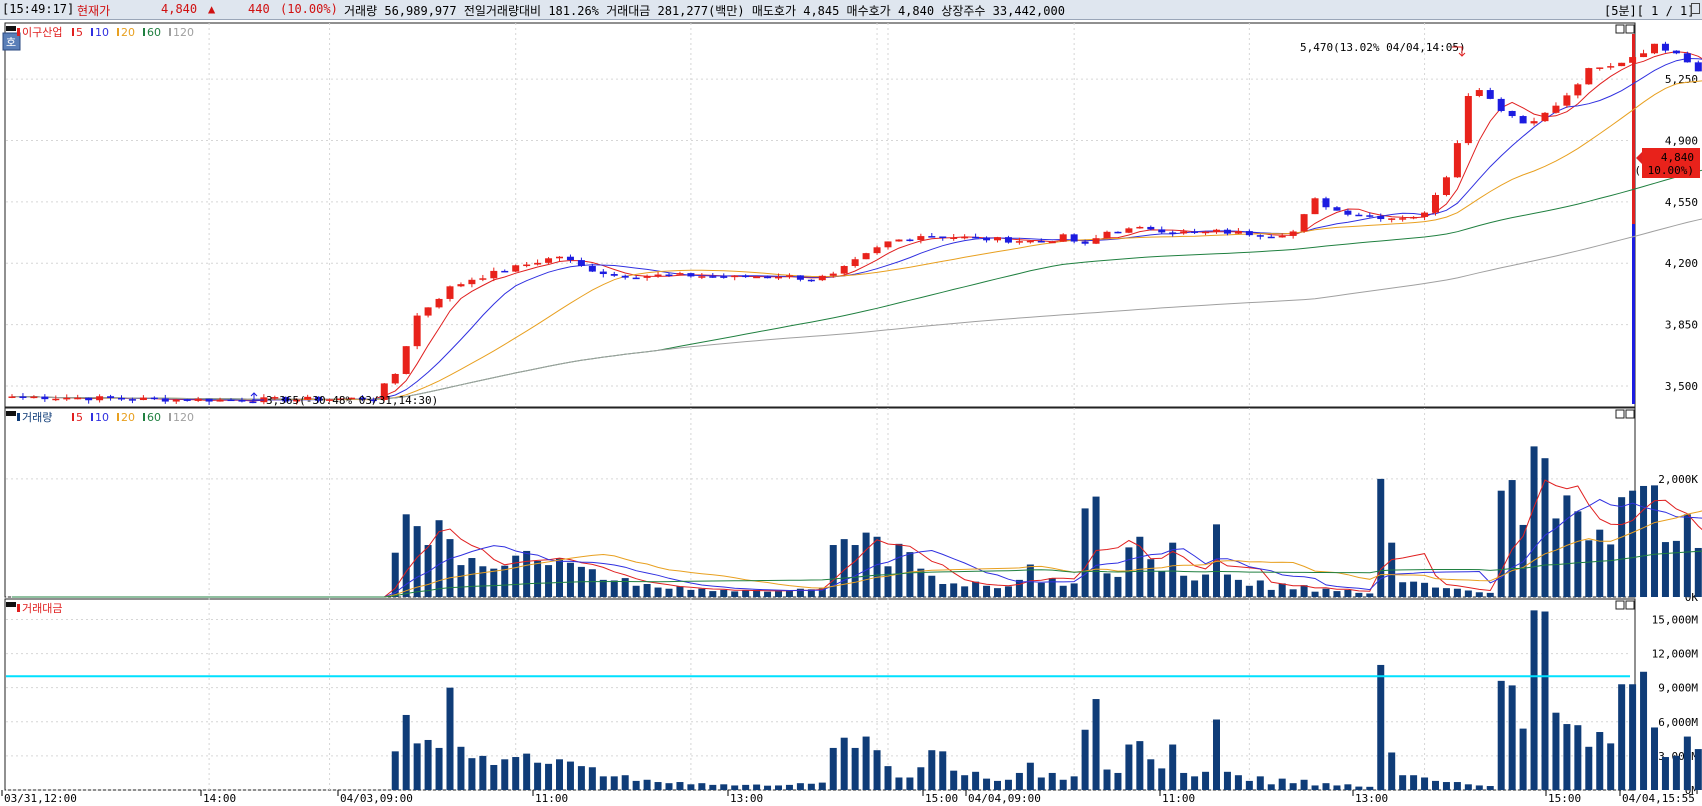 Image resolution: width=1702 pixels, height=806 pixels. I want to click on amount-legend-marker, so click(18, 608).